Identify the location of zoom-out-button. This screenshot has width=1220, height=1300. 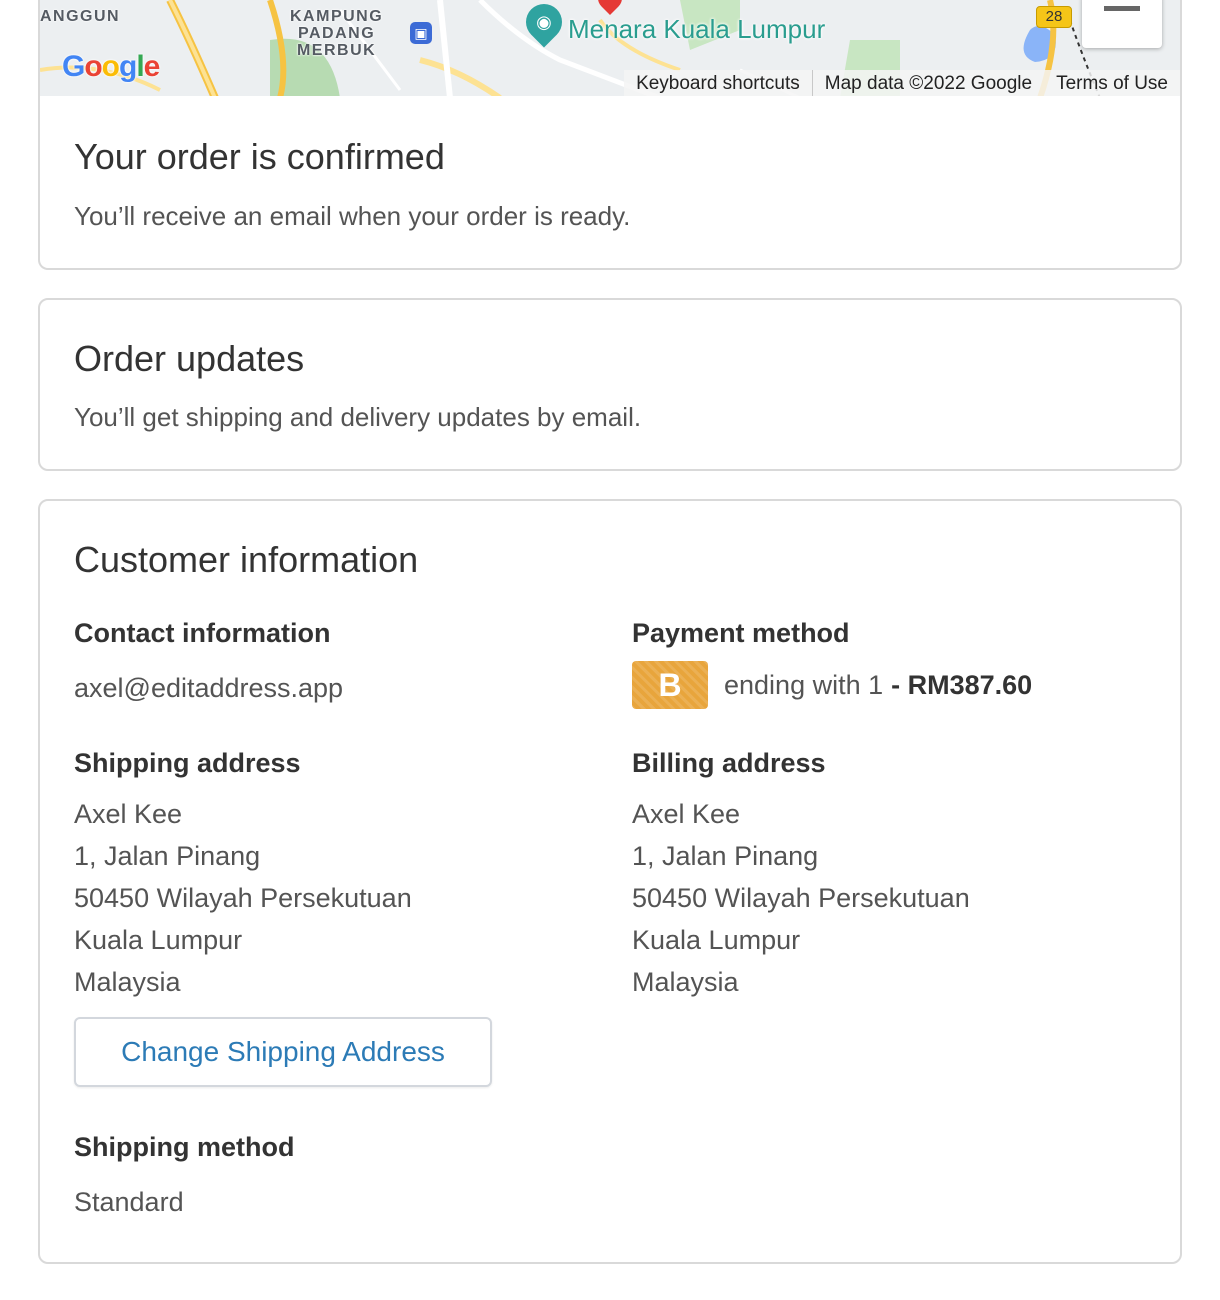
(1122, 24).